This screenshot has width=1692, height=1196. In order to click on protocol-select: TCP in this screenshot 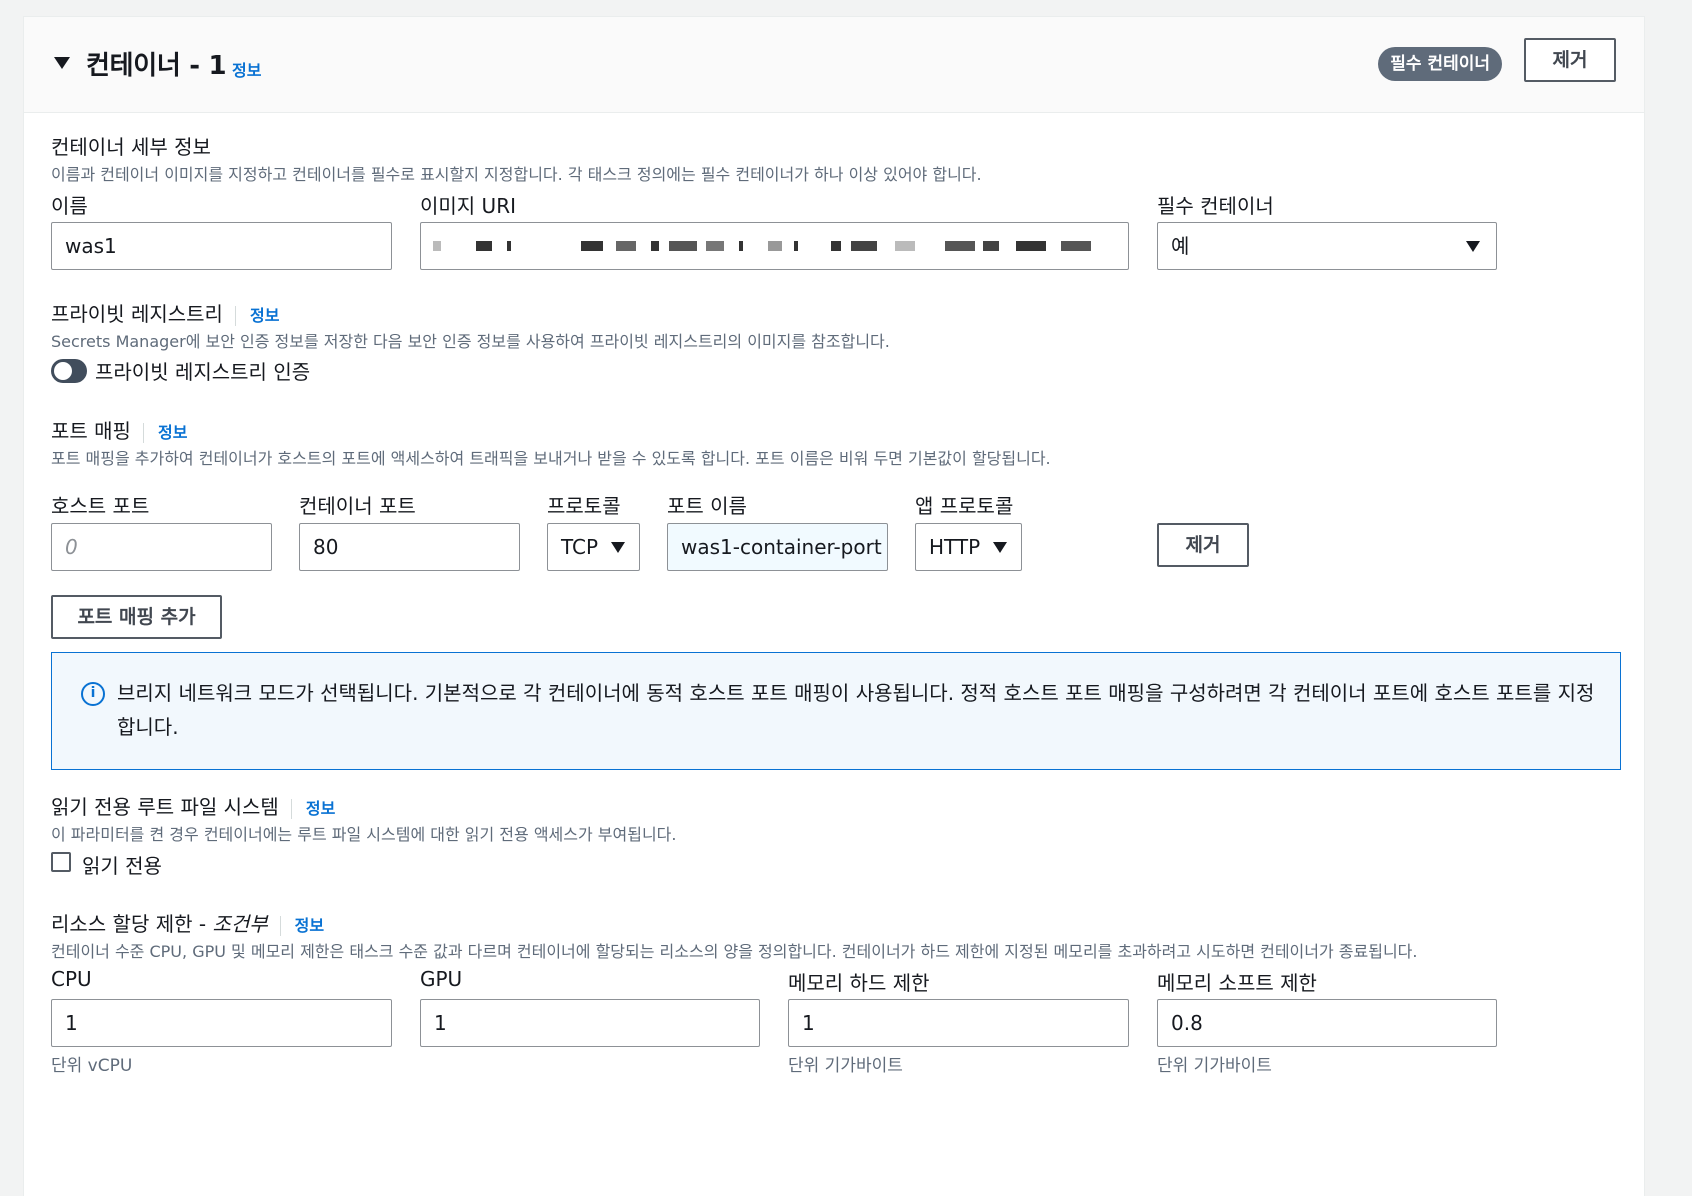, I will do `click(593, 547)`.